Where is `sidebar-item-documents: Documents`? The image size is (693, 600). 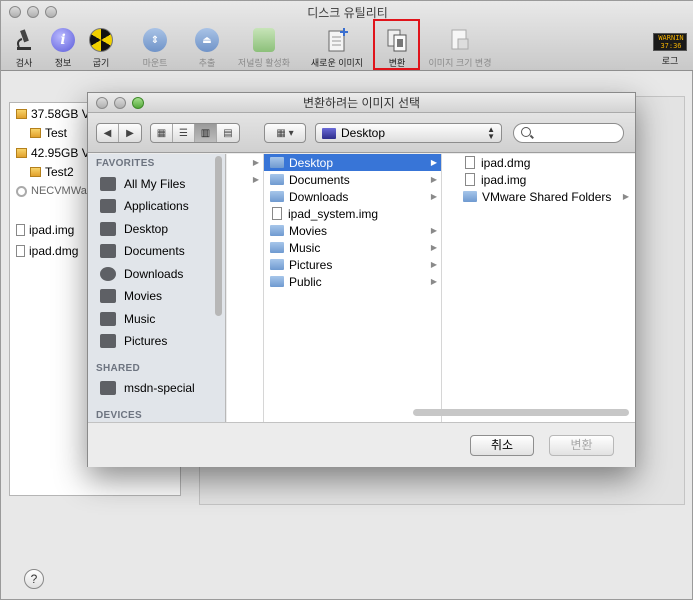
sidebar-item-documents: Documents is located at coordinates (142, 251).